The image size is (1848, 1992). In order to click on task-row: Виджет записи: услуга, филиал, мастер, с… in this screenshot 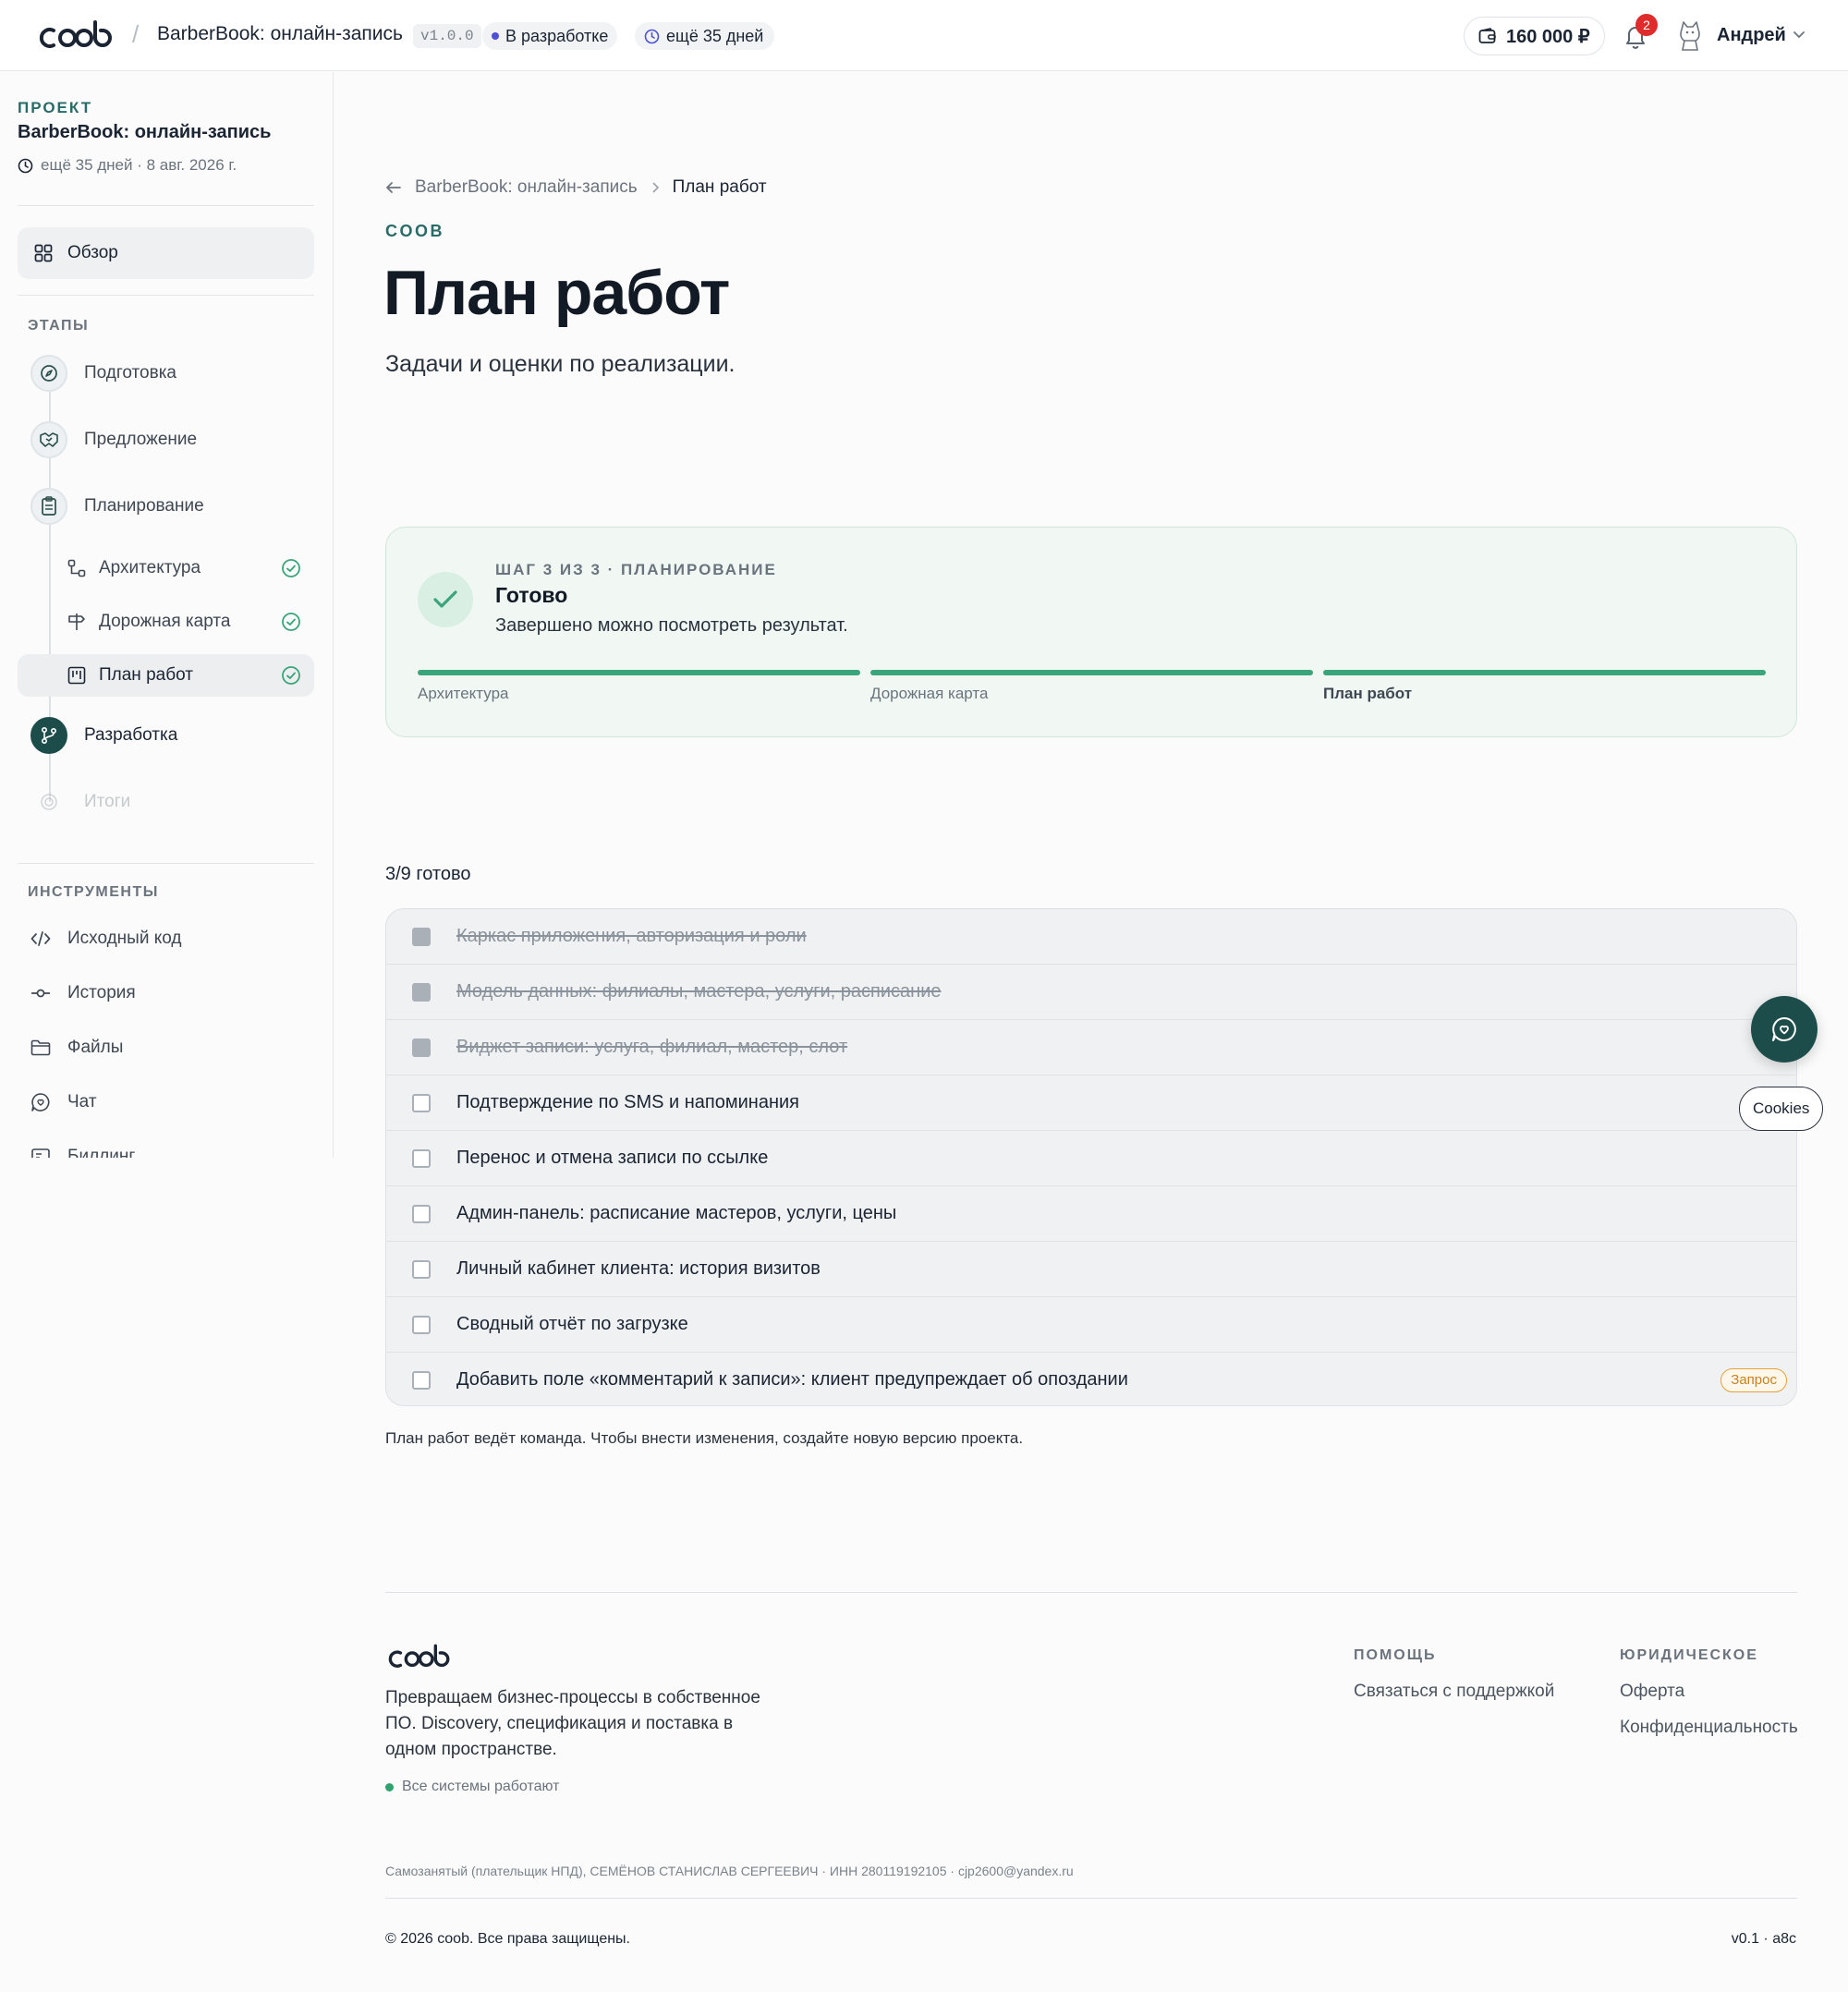, I will do `click(1091, 1047)`.